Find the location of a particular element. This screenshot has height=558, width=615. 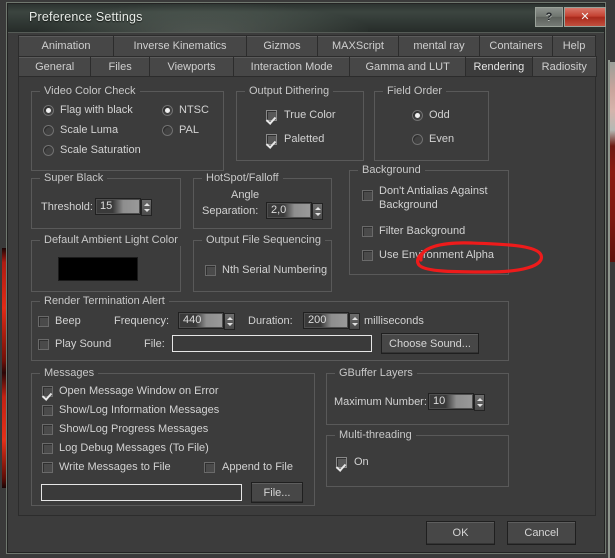

checkbox-dont-antialias-against-background is located at coordinates (367, 195).